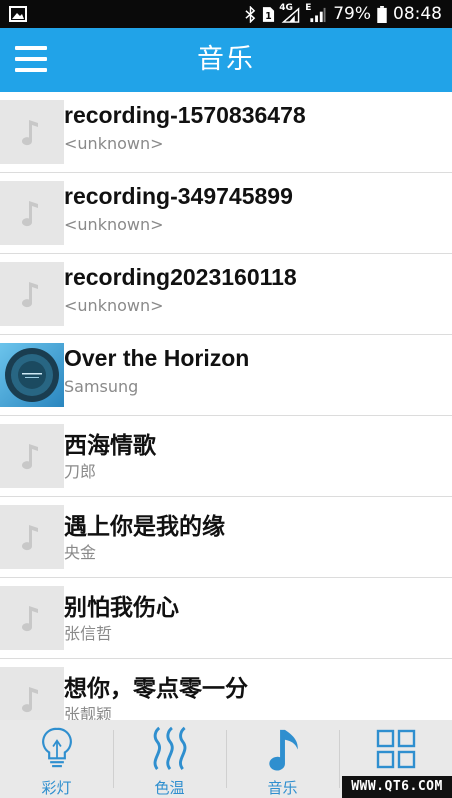 This screenshot has width=452, height=798. Describe the element at coordinates (185, 115) in the screenshot. I see `track-title: recording-1570836478` at that location.